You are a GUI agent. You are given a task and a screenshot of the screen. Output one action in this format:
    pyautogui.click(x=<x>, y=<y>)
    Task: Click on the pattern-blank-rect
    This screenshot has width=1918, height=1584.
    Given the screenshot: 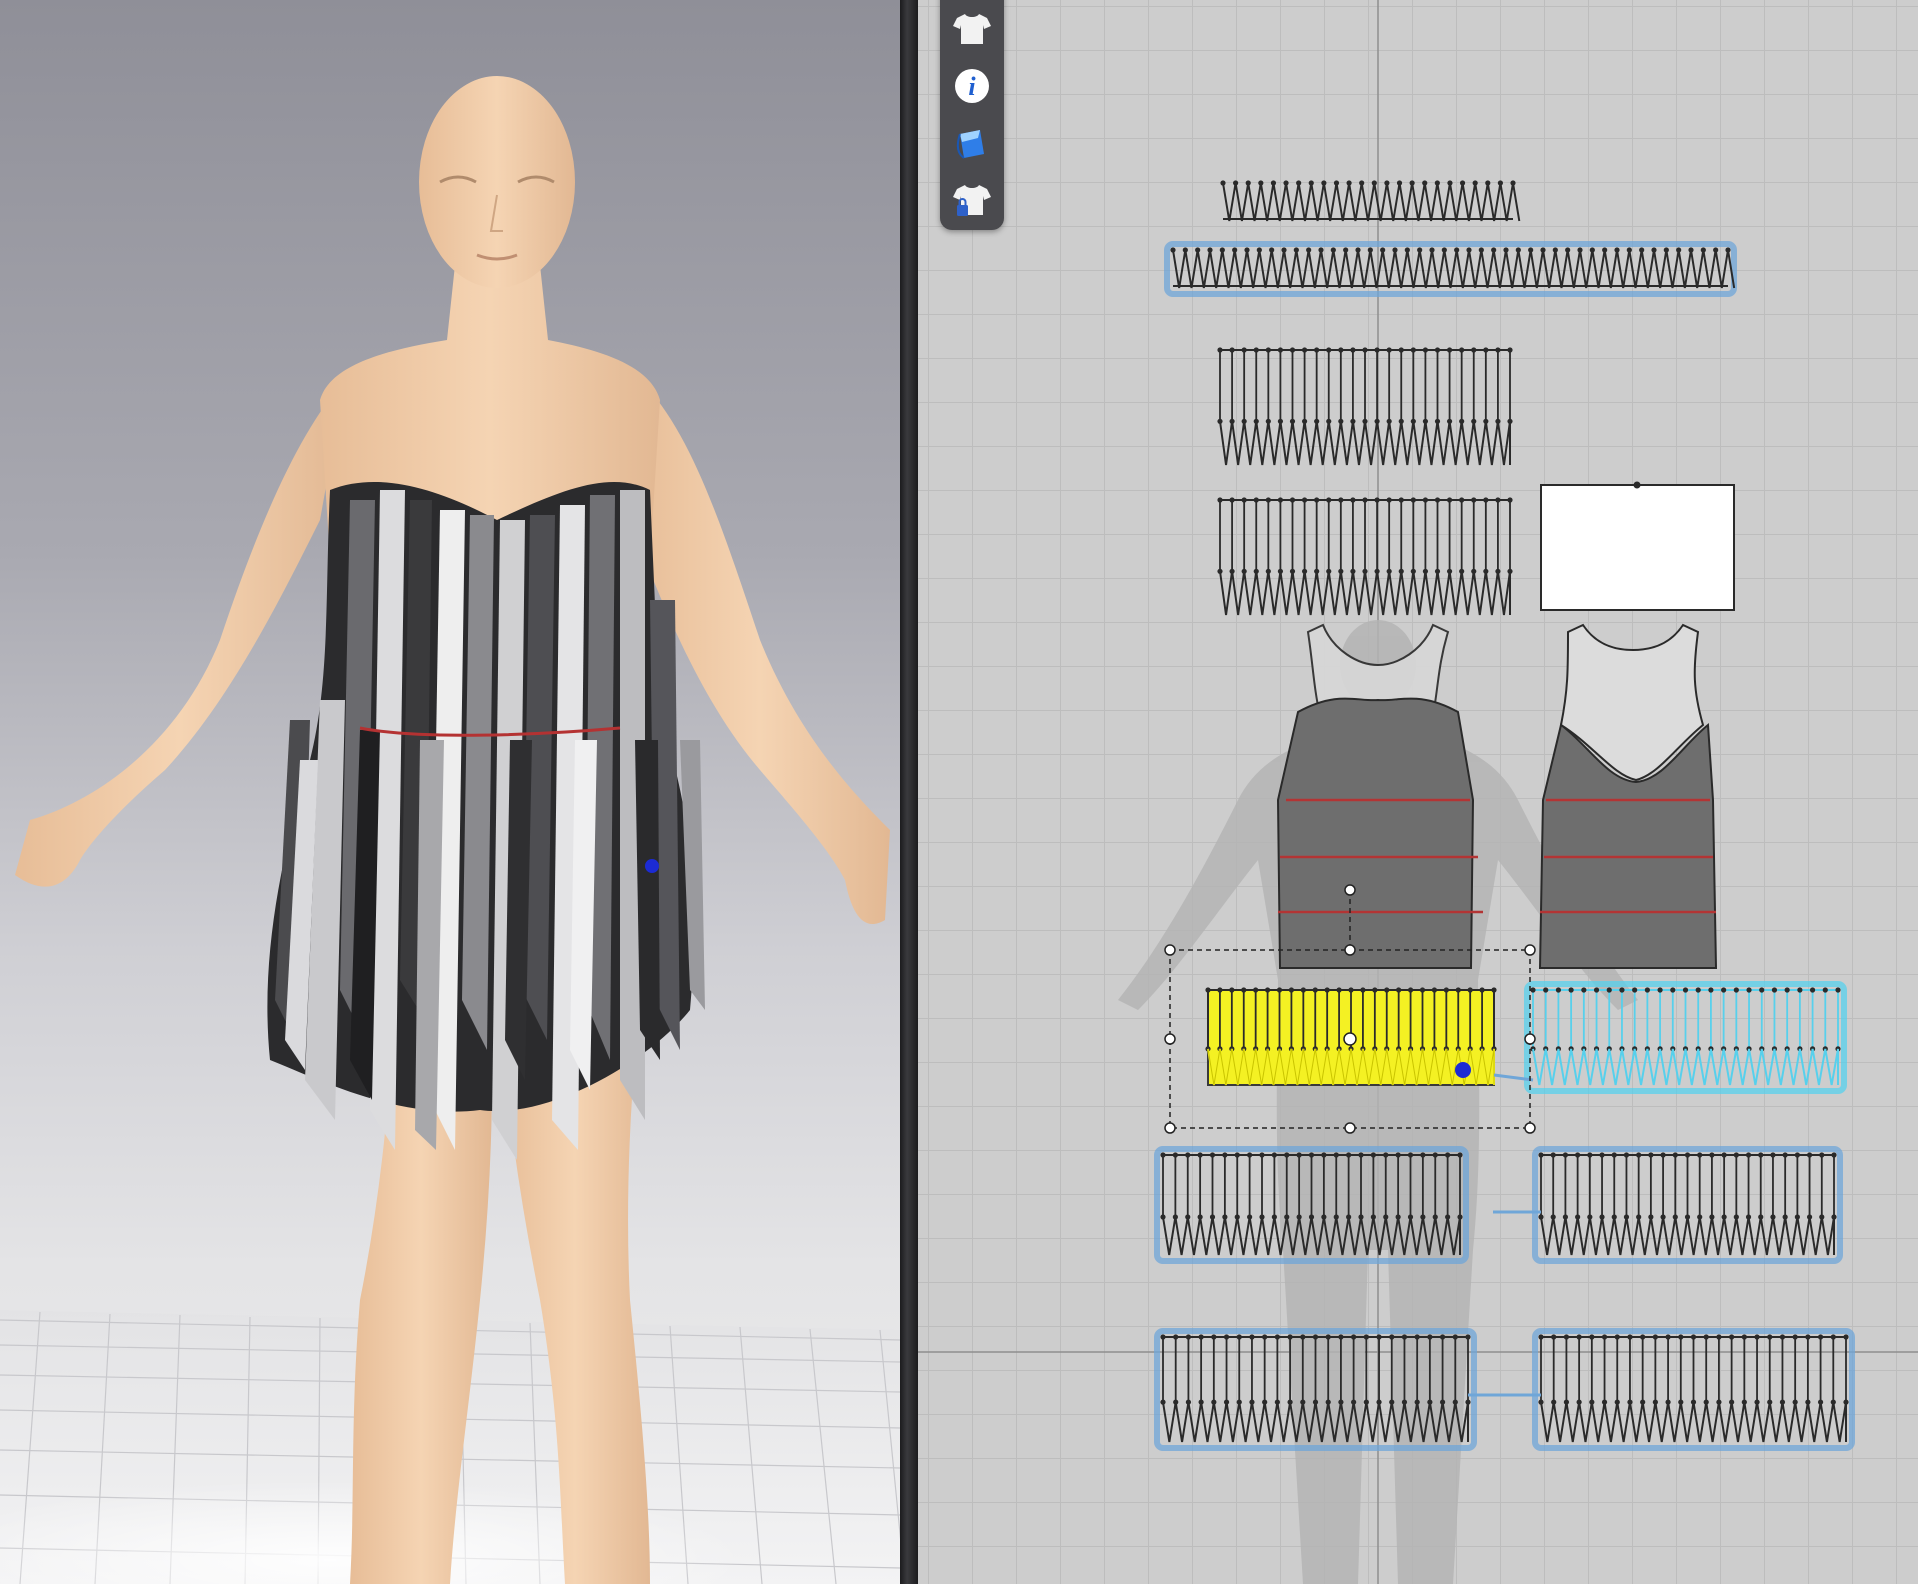 What is the action you would take?
    pyautogui.click(x=1637, y=547)
    